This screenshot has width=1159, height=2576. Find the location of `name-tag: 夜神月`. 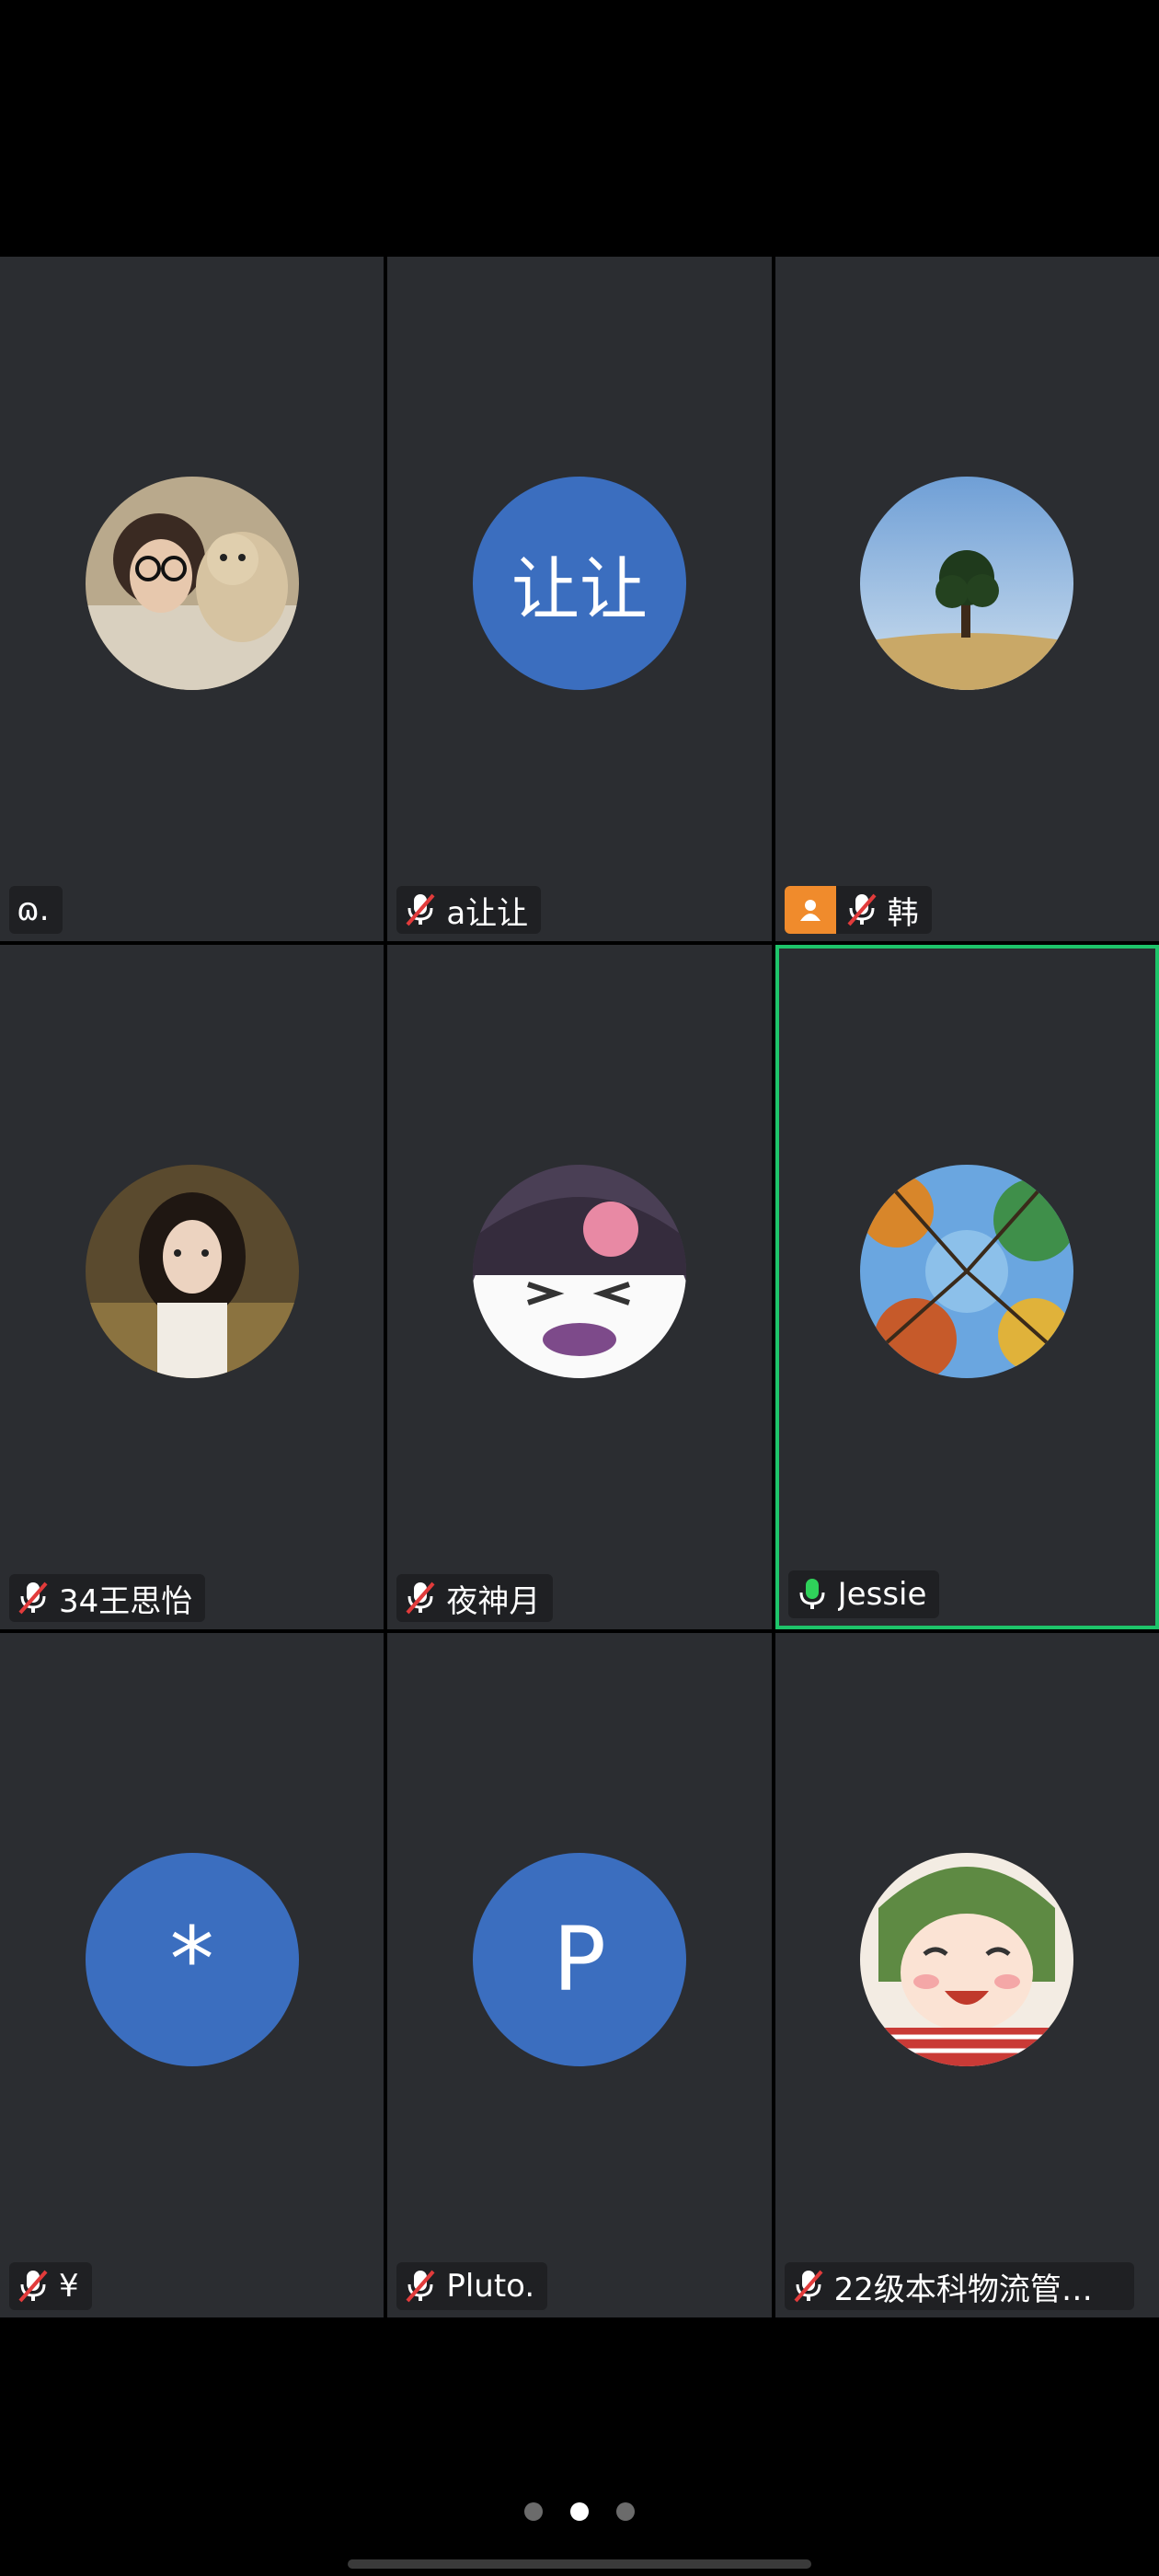

name-tag: 夜神月 is located at coordinates (475, 1598).